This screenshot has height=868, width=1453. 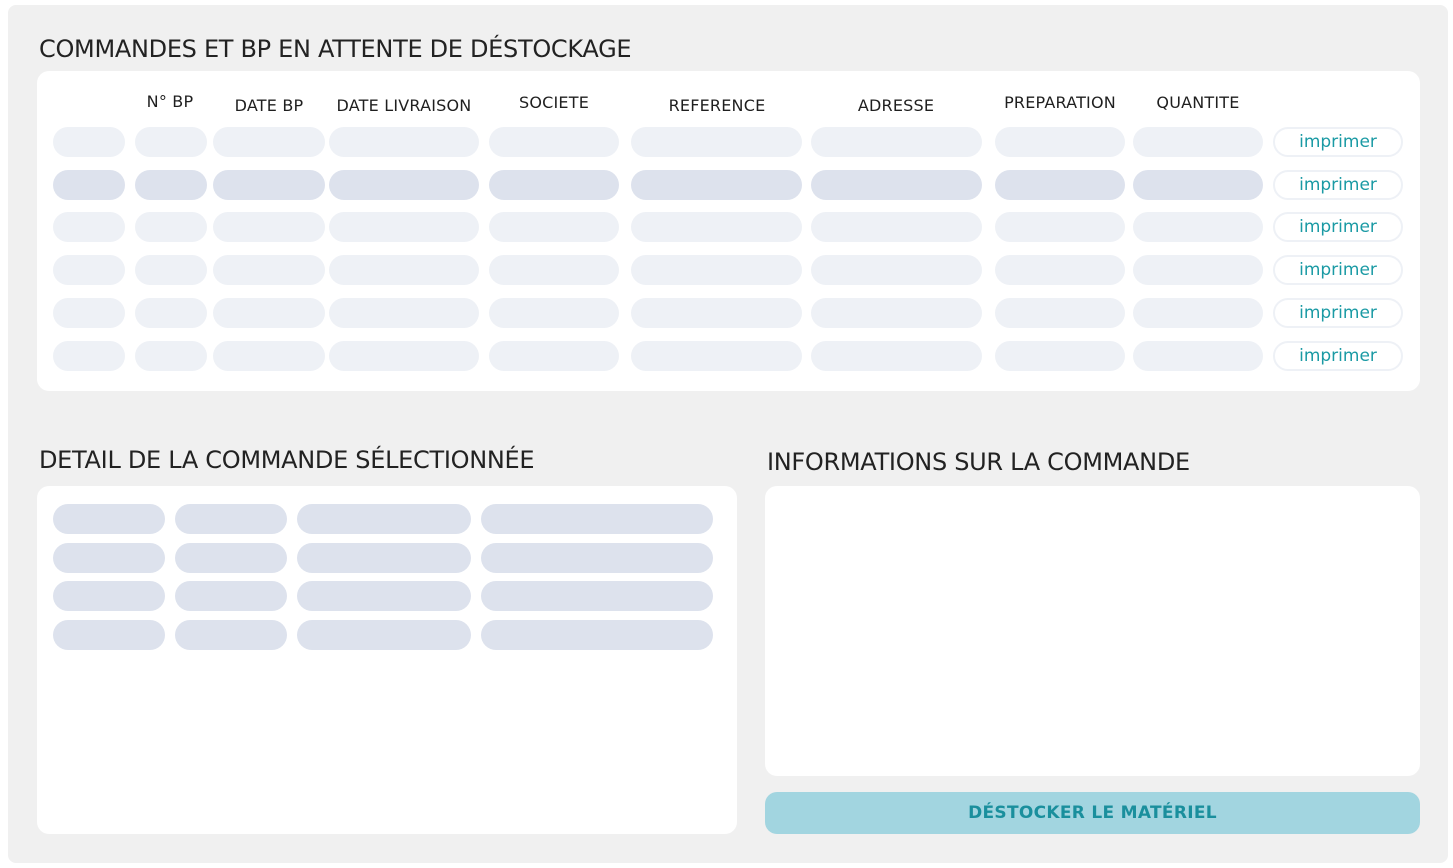 What do you see at coordinates (978, 462) in the screenshot?
I see `info-title: INFORMATIONS SUR LA COMMANDE` at bounding box center [978, 462].